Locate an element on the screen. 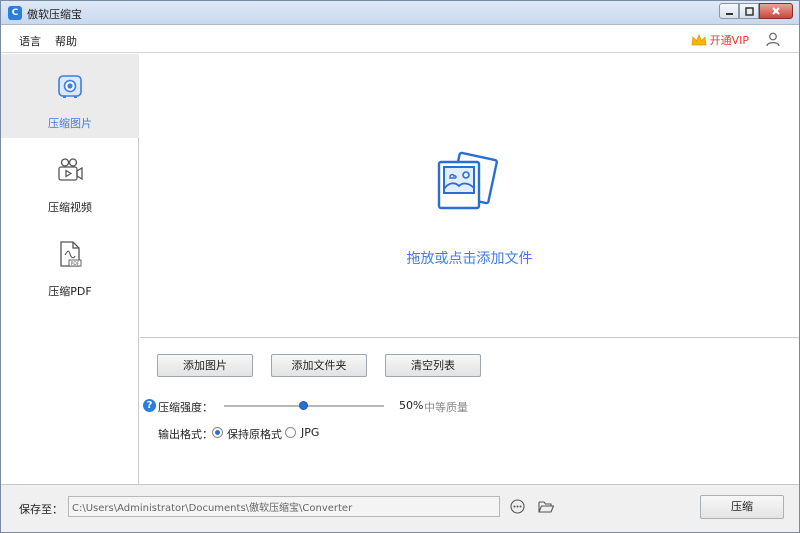  format-jpg-radio is located at coordinates (290, 432).